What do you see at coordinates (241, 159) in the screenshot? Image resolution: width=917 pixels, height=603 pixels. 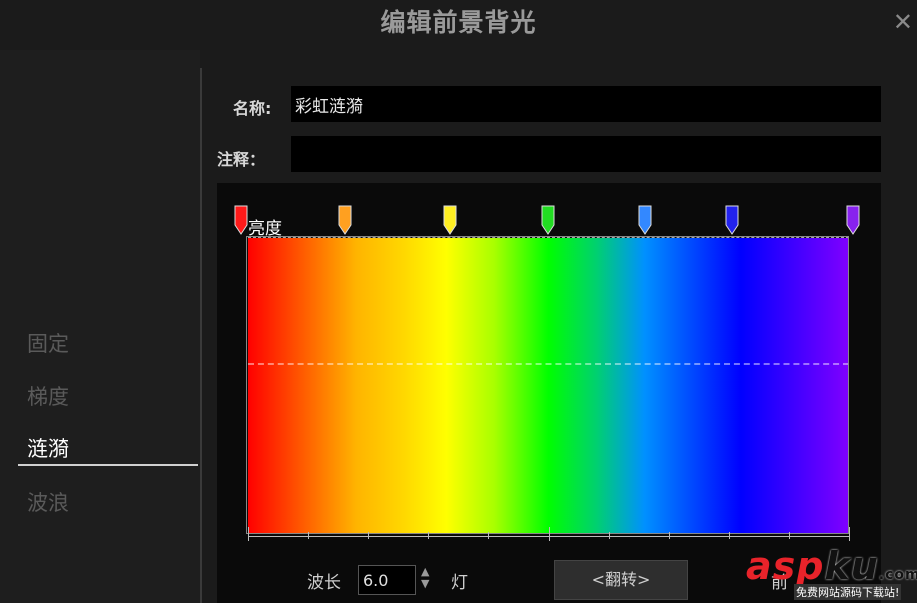 I see `note-label: 注释：` at bounding box center [241, 159].